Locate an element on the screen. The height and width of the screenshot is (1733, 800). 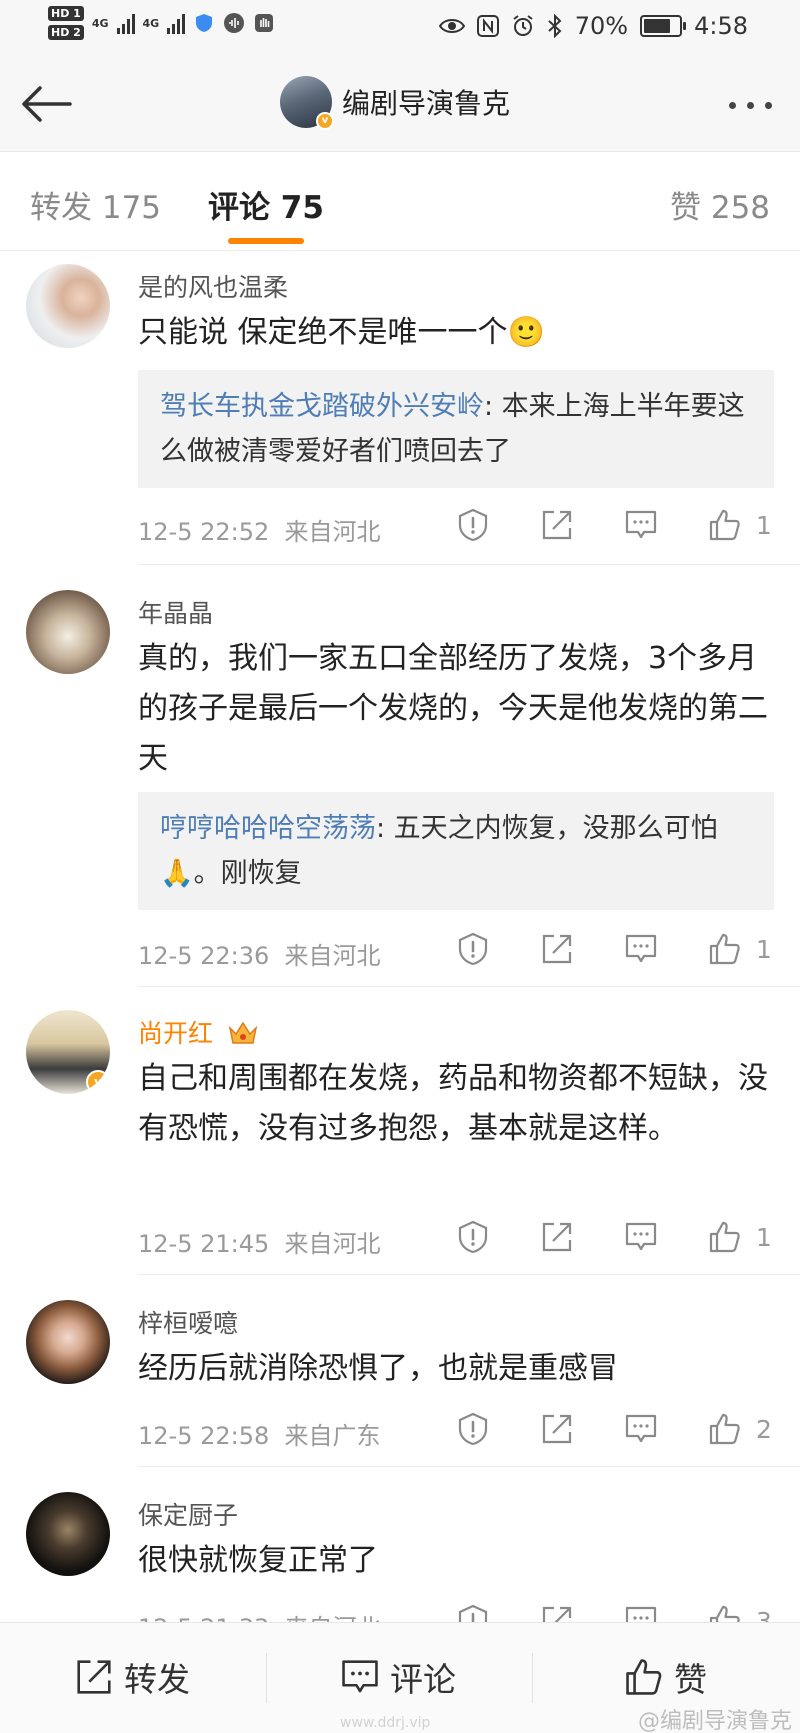
active-tab-indicator is located at coordinates (266, 241).